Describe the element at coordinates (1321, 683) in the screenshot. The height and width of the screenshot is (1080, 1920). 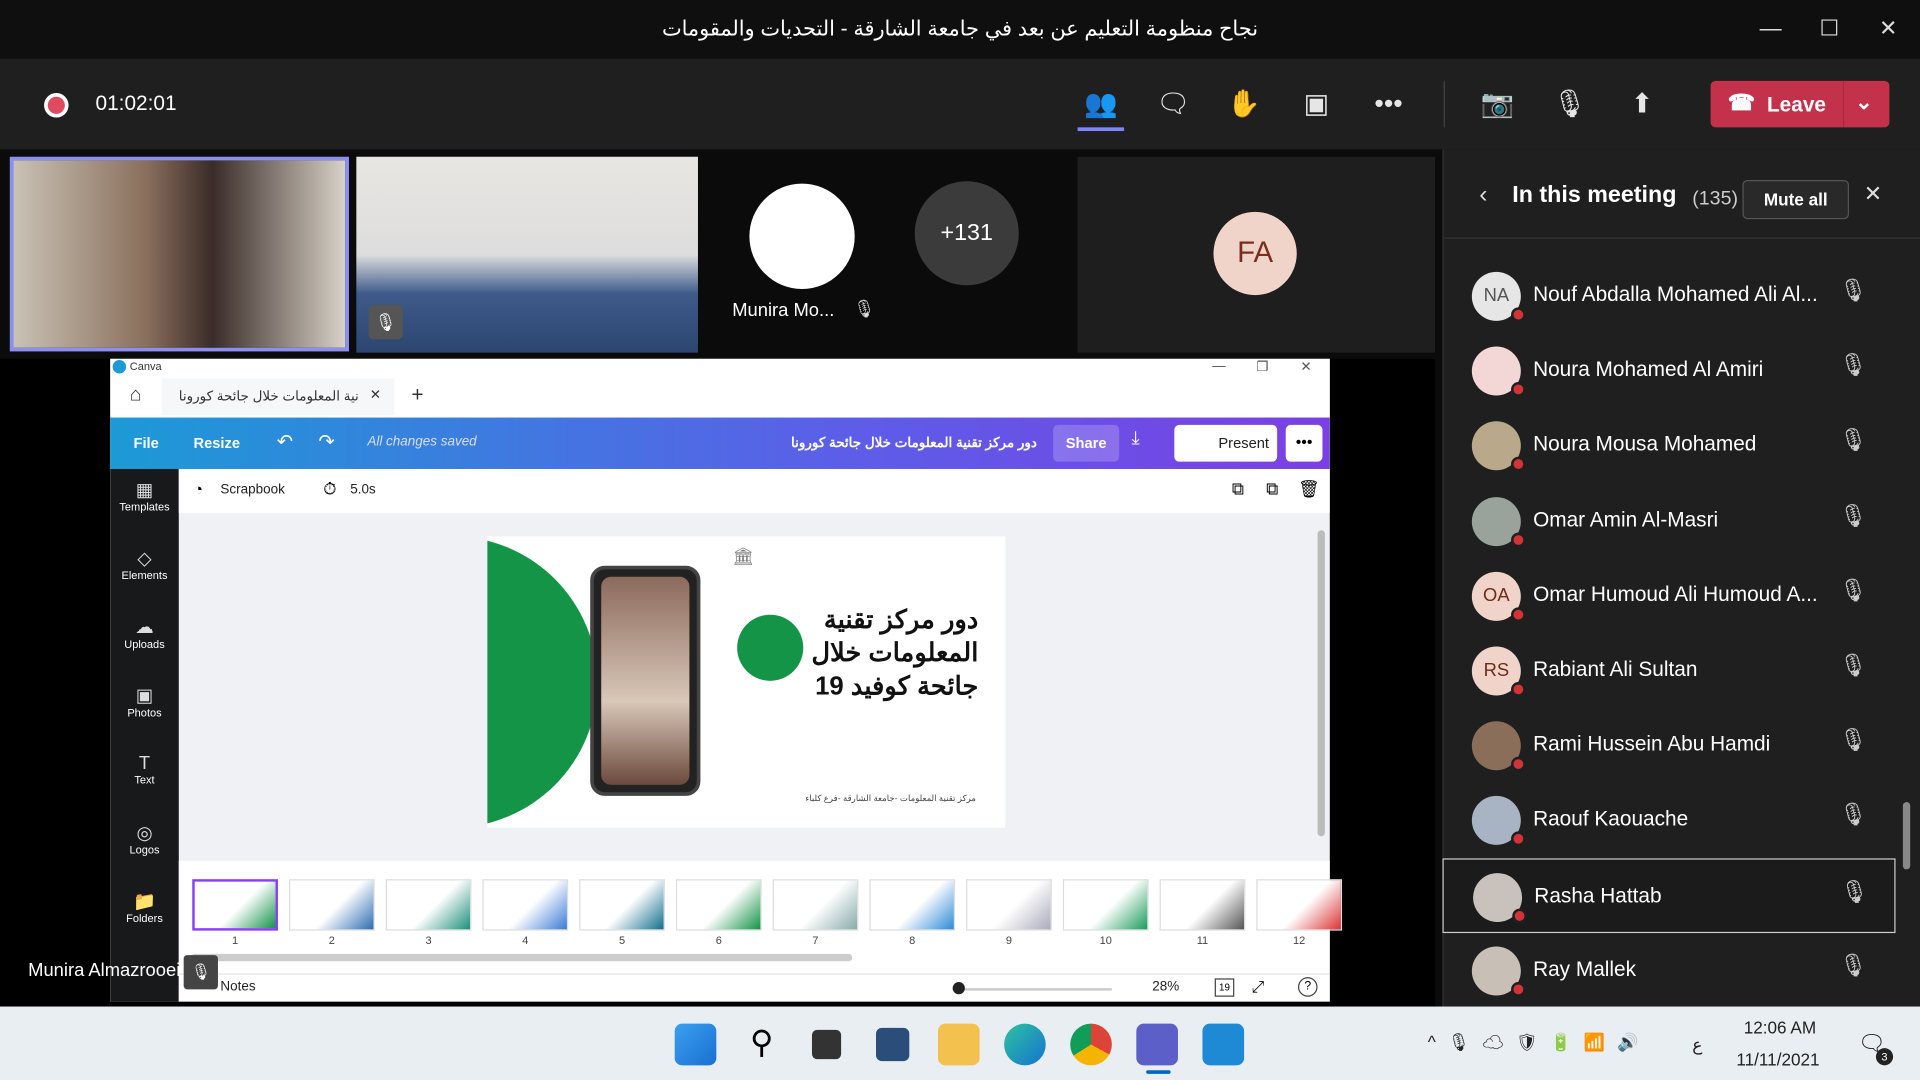
I see `canvas-scrollbar` at that location.